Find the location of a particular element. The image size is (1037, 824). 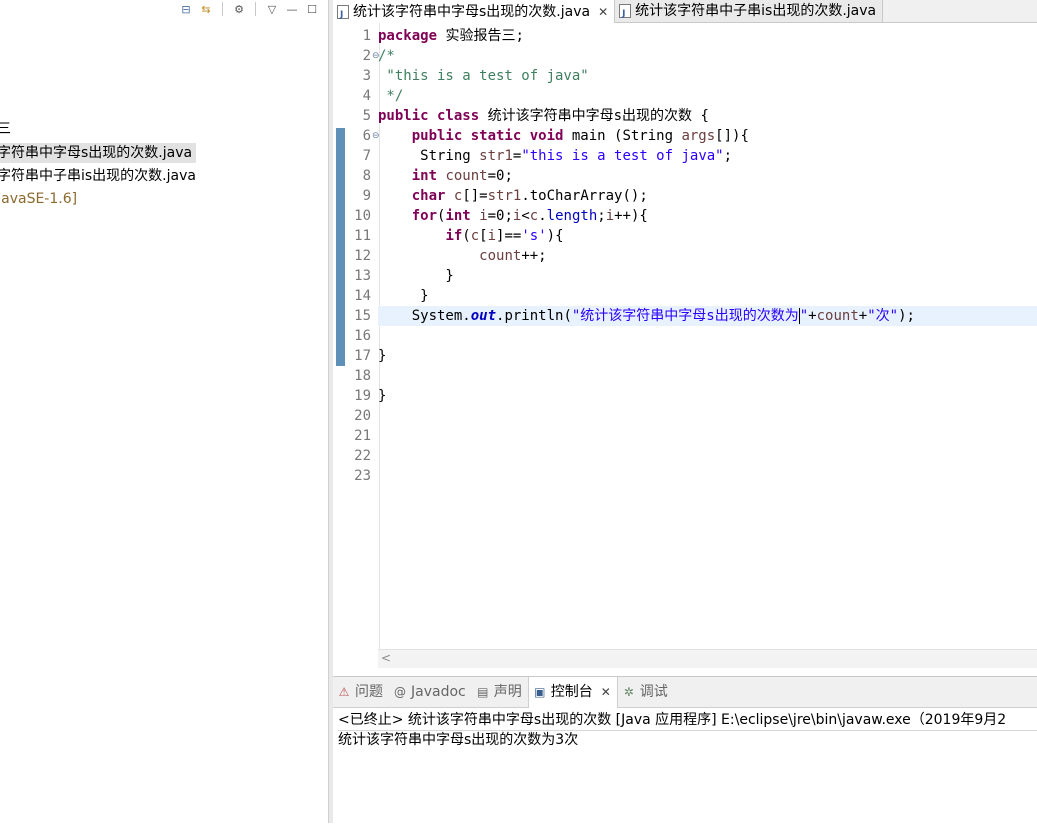

keyword: package is located at coordinates (408, 36).